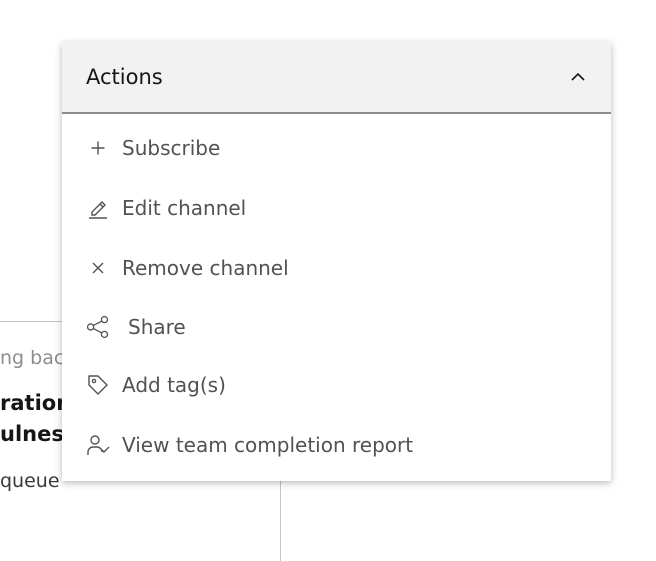 The height and width of the screenshot is (561, 656). I want to click on add-icon, so click(98, 148).